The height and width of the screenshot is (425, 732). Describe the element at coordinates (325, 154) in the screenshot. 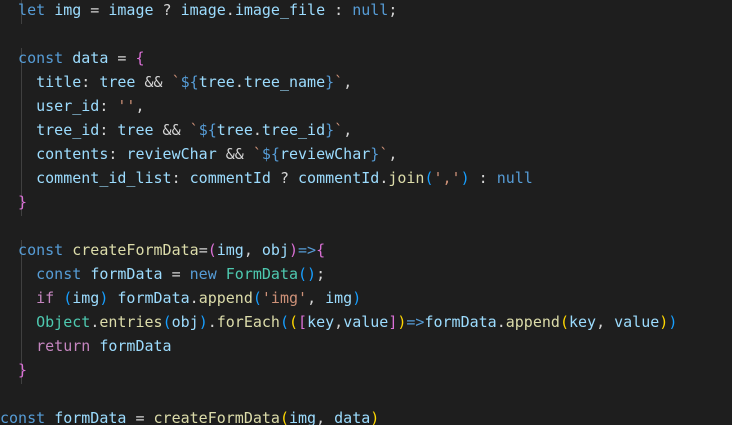

I see `code-token: reviewChar` at that location.